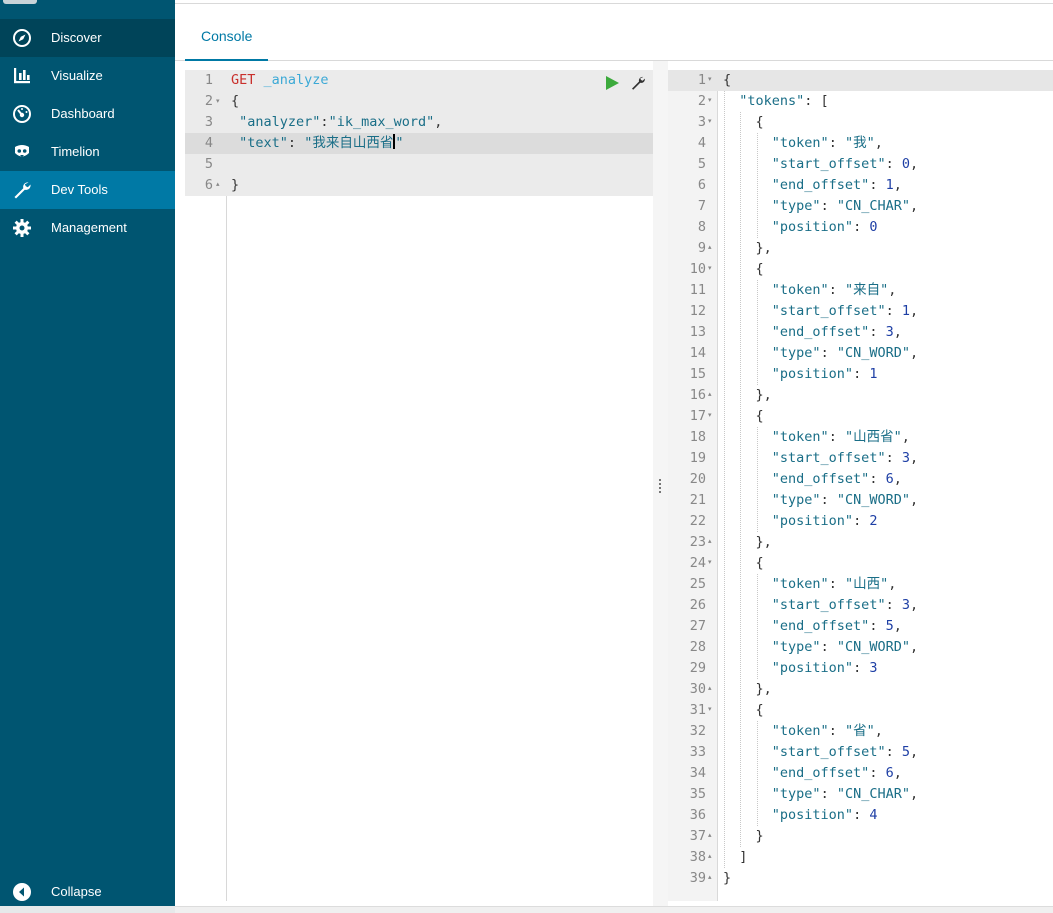 The width and height of the screenshot is (1053, 913). What do you see at coordinates (697, 605) in the screenshot?
I see `line-number: 26` at bounding box center [697, 605].